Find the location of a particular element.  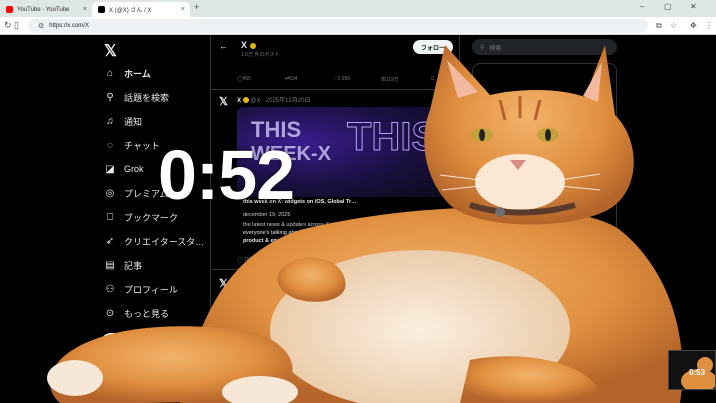

post-button: ポストする is located at coordinates (155, 344).